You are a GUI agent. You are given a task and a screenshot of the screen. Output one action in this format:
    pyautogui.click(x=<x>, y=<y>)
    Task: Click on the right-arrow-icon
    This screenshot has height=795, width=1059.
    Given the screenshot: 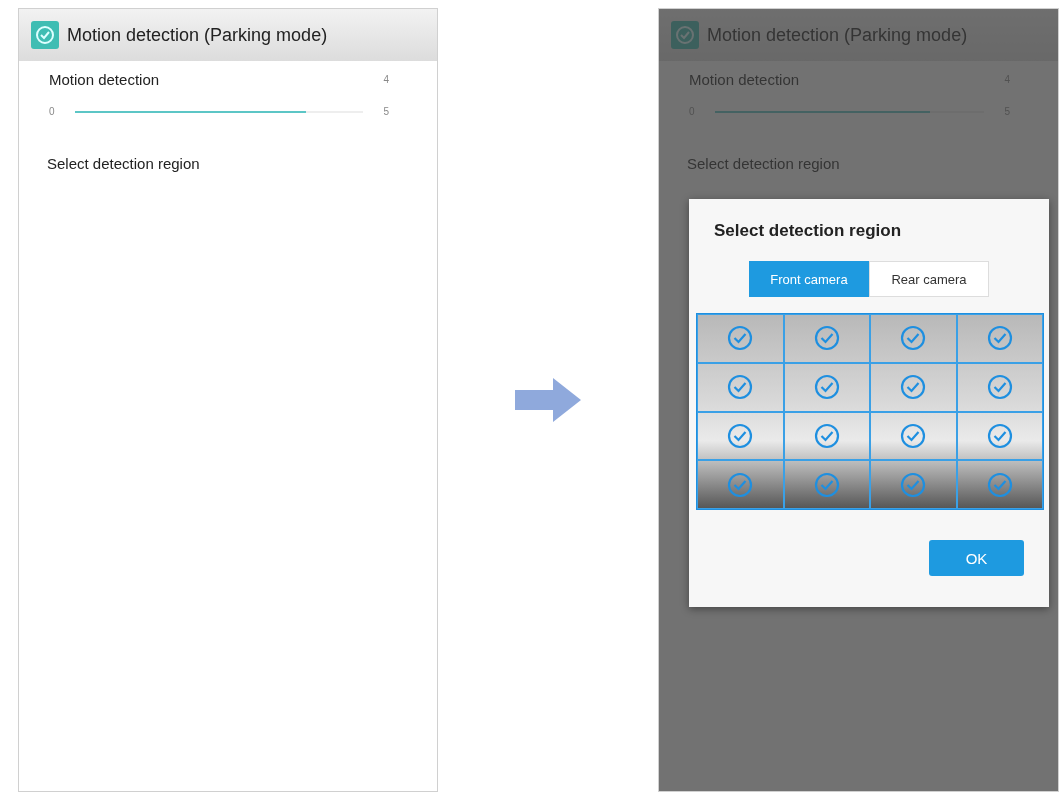 What is the action you would take?
    pyautogui.click(x=548, y=400)
    